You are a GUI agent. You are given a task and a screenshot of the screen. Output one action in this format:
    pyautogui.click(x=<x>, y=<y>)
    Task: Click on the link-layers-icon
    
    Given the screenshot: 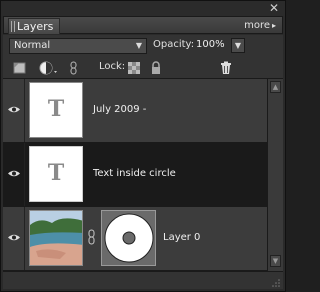 What is the action you would take?
    pyautogui.click(x=74, y=68)
    